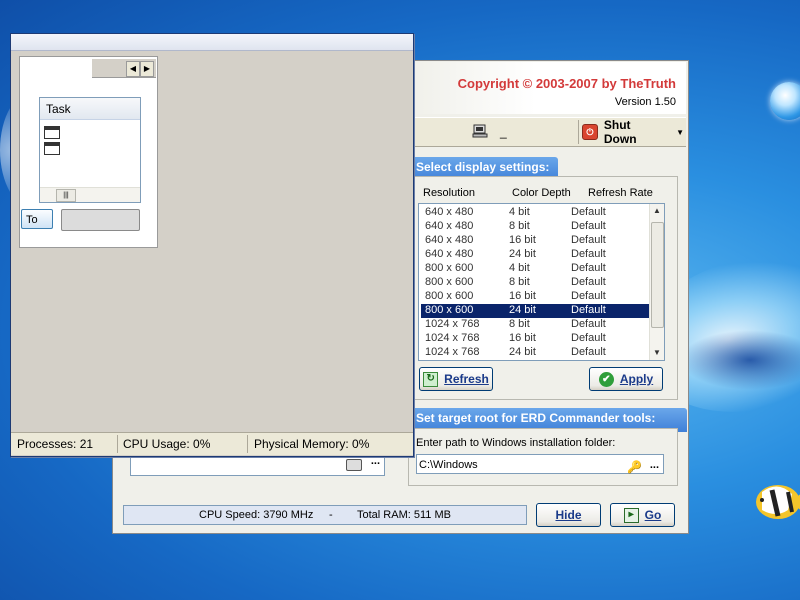 The width and height of the screenshot is (800, 600). I want to click on total-ram-text: Total RAM: 511 MB, so click(404, 515).